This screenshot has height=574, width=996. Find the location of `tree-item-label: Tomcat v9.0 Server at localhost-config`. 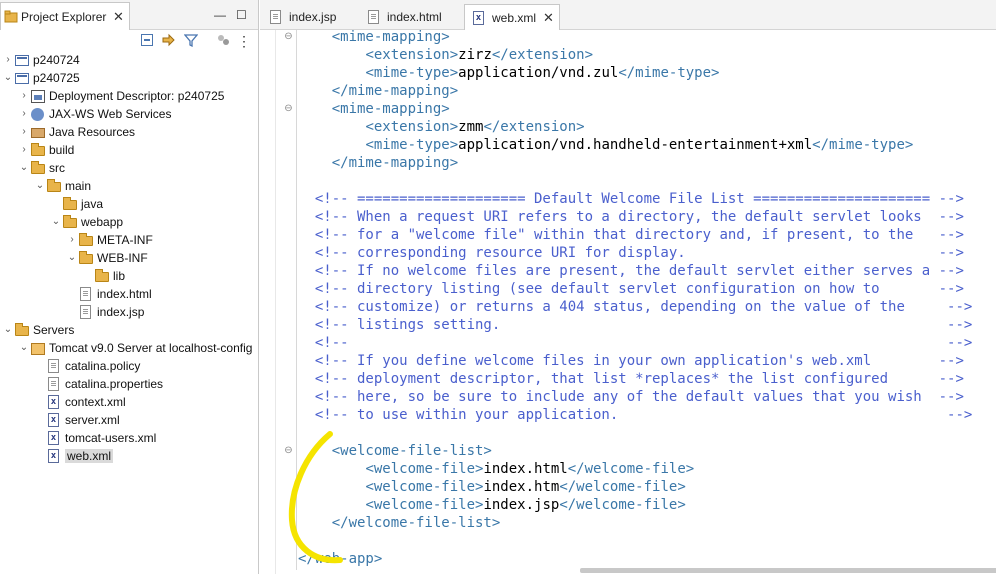

tree-item-label: Tomcat v9.0 Server at localhost-config is located at coordinates (151, 348).